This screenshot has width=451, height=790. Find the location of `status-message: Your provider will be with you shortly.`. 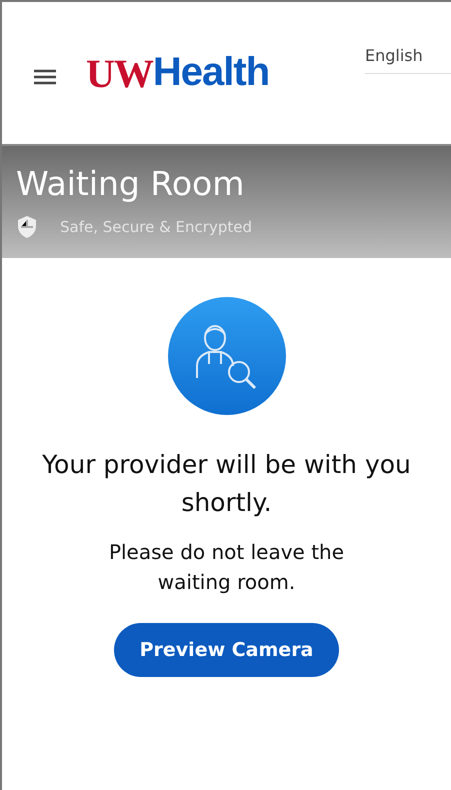

status-message: Your provider will be with you shortly. is located at coordinates (226, 483).